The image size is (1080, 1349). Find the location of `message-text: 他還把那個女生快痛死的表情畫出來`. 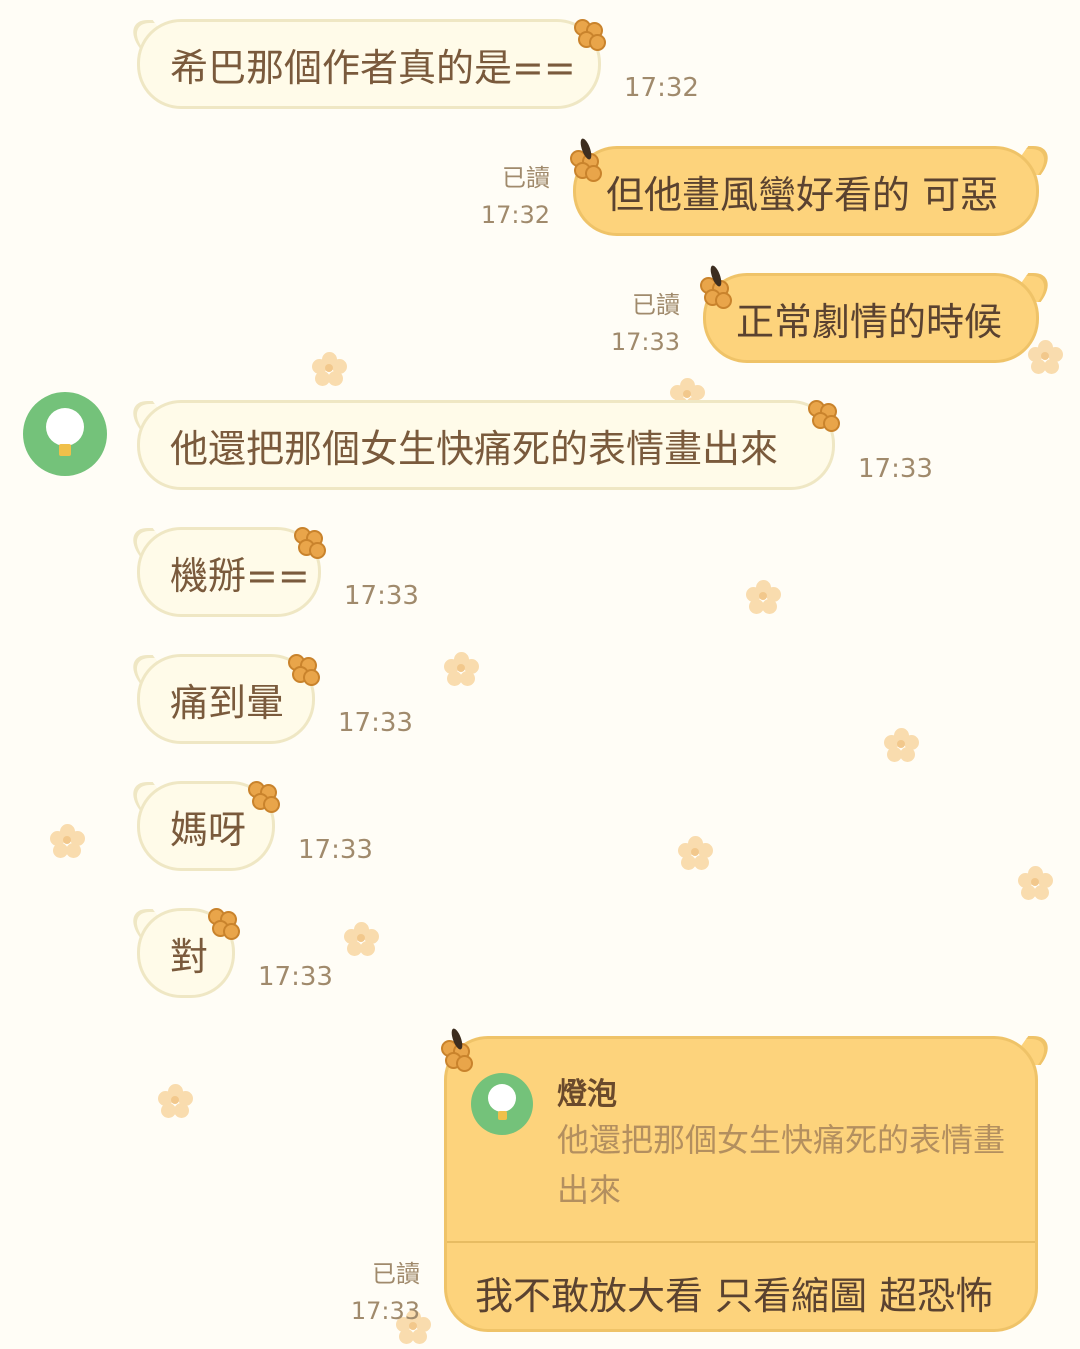

message-text: 他還把那個女生快痛死的表情畫出來 is located at coordinates (474, 448).